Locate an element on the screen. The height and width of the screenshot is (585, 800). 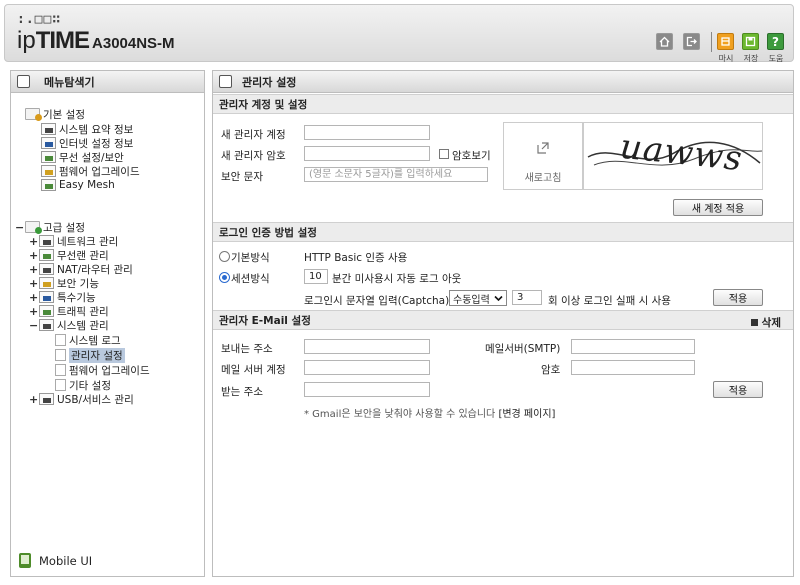
home-button is located at coordinates (664, 41).